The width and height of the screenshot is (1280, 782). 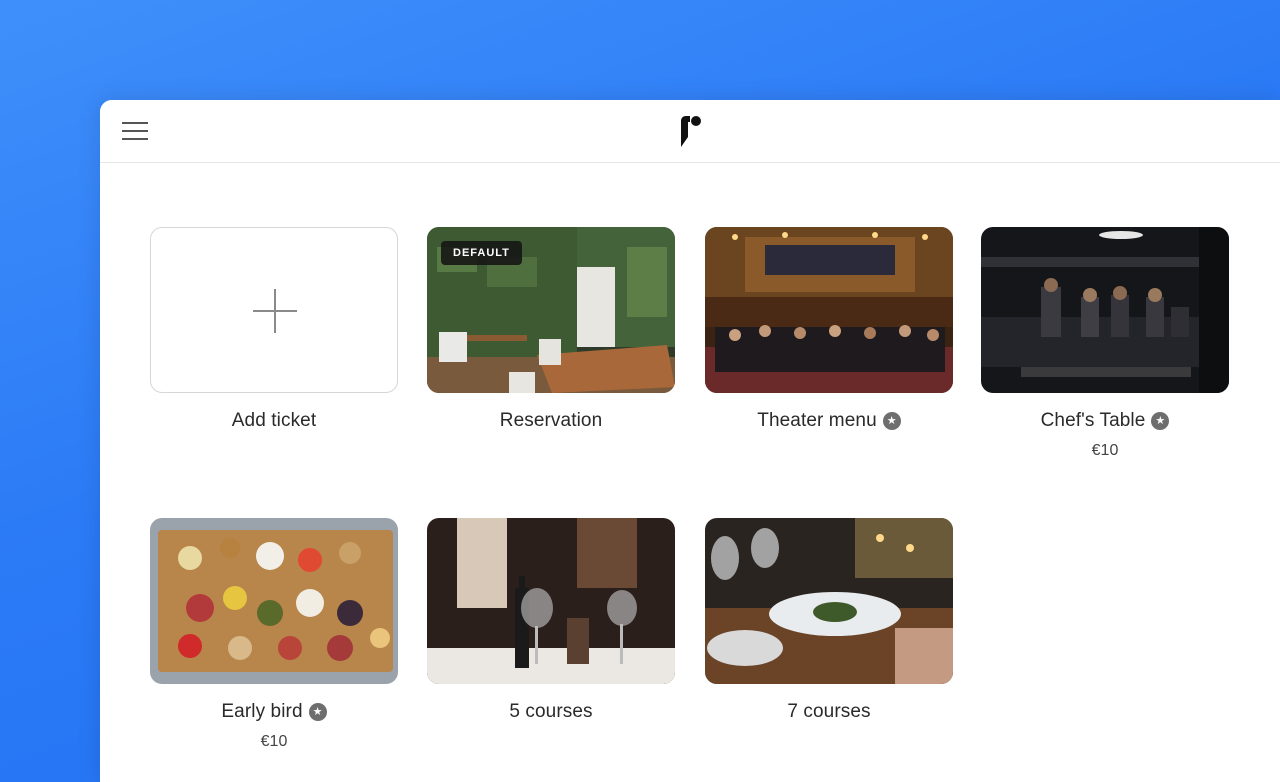 I want to click on ticket-title: 7 courses, so click(x=829, y=711).